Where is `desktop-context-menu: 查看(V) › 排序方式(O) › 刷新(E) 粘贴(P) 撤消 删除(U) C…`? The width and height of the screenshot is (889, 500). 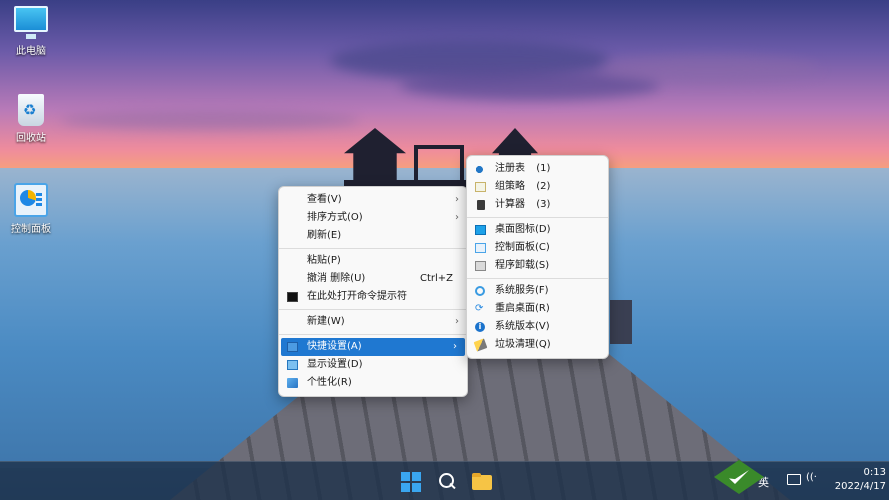
desktop-context-menu: 查看(V) › 排序方式(O) › 刷新(E) 粘贴(P) 撤消 删除(U) C… is located at coordinates (373, 291).